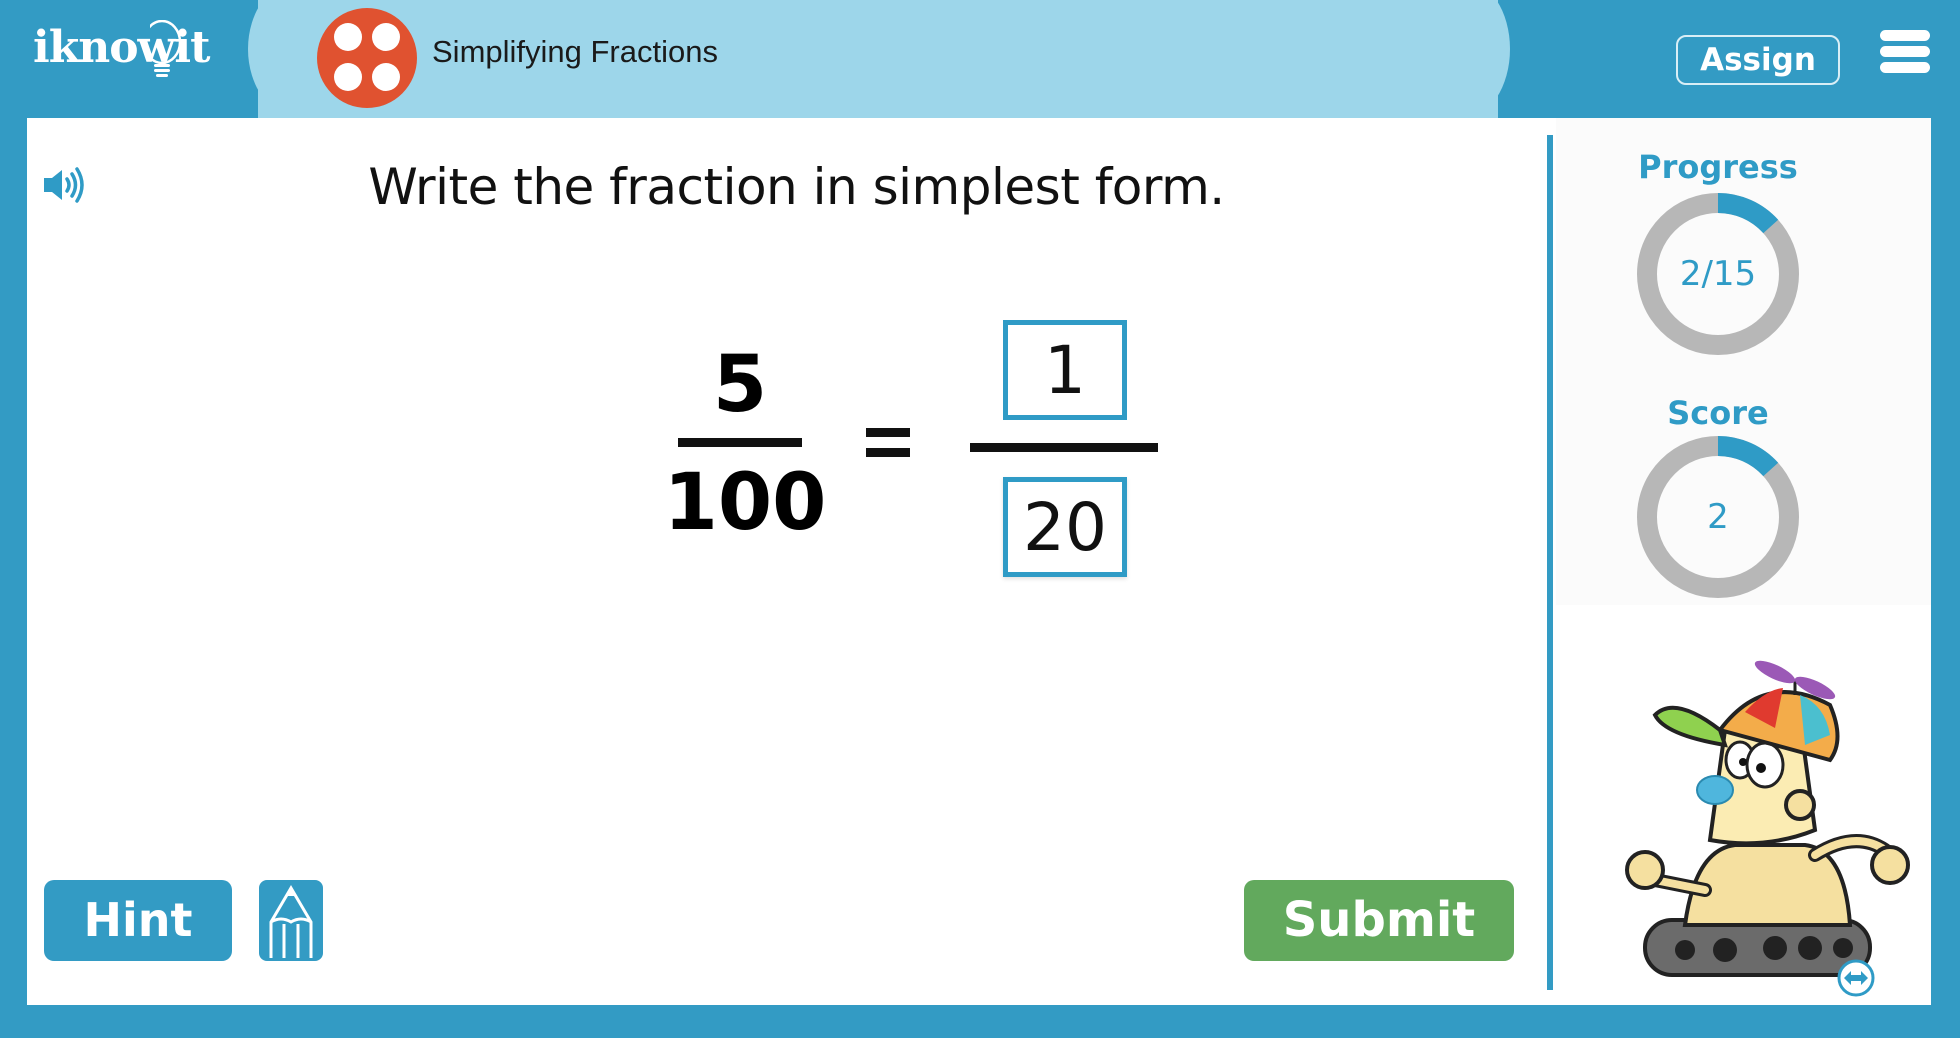 The width and height of the screenshot is (1960, 1038). What do you see at coordinates (1718, 517) in the screenshot?
I see `score-value: 2` at bounding box center [1718, 517].